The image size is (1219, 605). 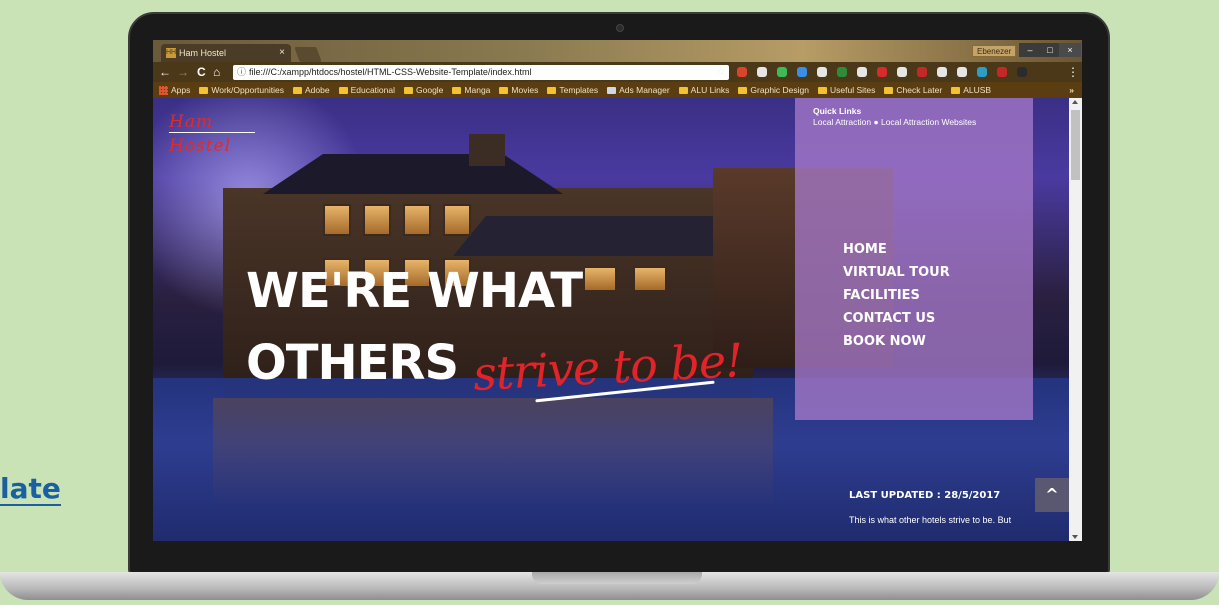 What do you see at coordinates (372, 90) in the screenshot?
I see `bookmark-label: Educational` at bounding box center [372, 90].